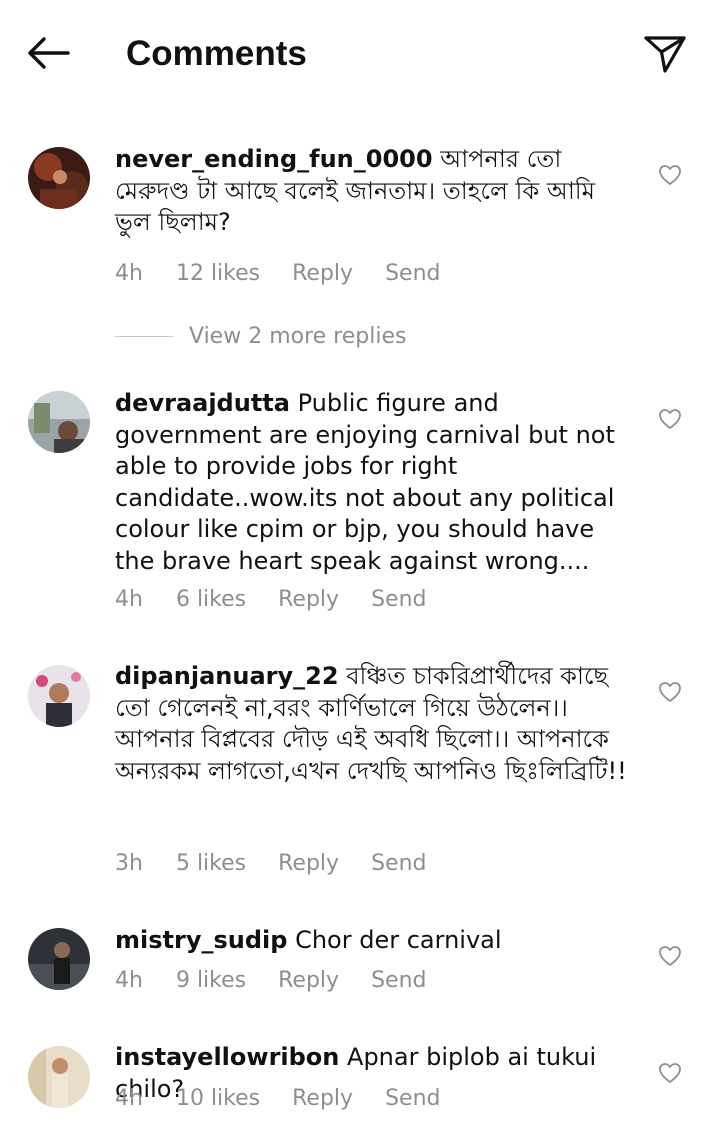 This screenshot has height=1145, width=720. I want to click on replies-divider, so click(144, 336).